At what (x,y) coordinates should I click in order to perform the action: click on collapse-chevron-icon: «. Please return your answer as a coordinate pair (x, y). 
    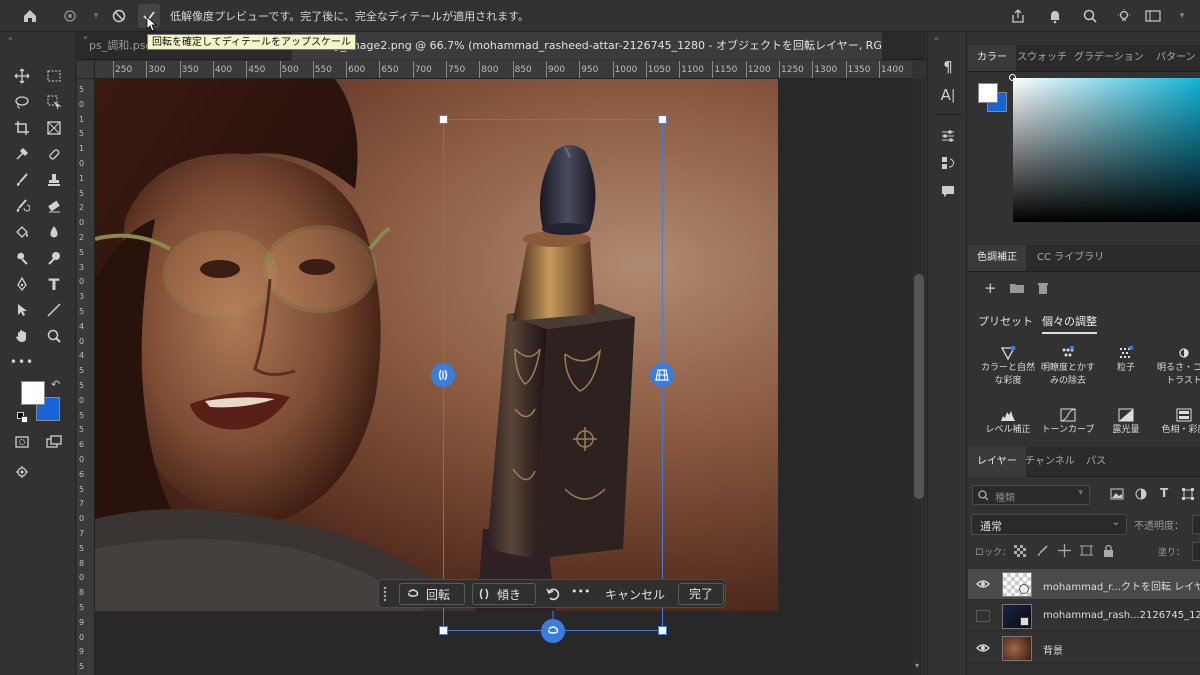
    Looking at the image, I should click on (10, 38).